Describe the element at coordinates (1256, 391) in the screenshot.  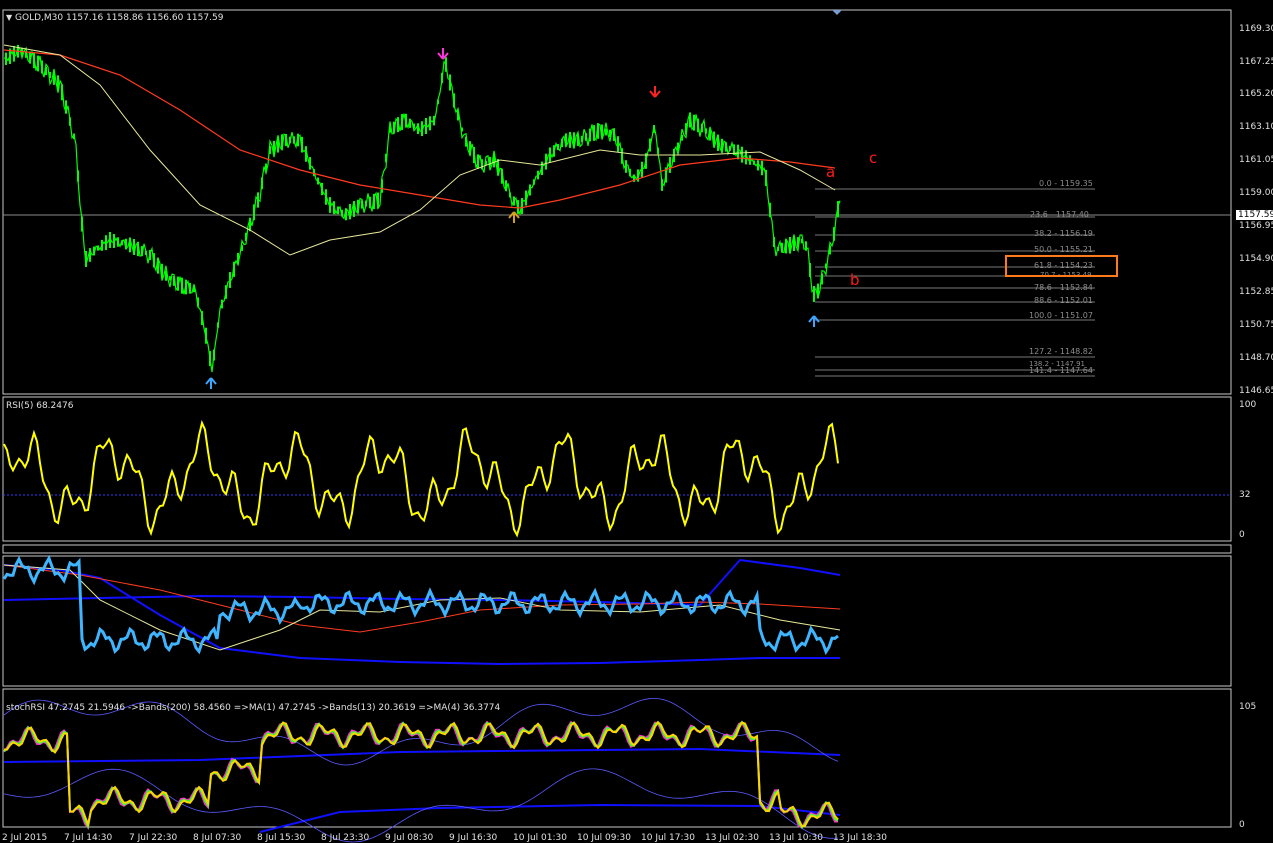
I see `price-tick: 1146.65` at that location.